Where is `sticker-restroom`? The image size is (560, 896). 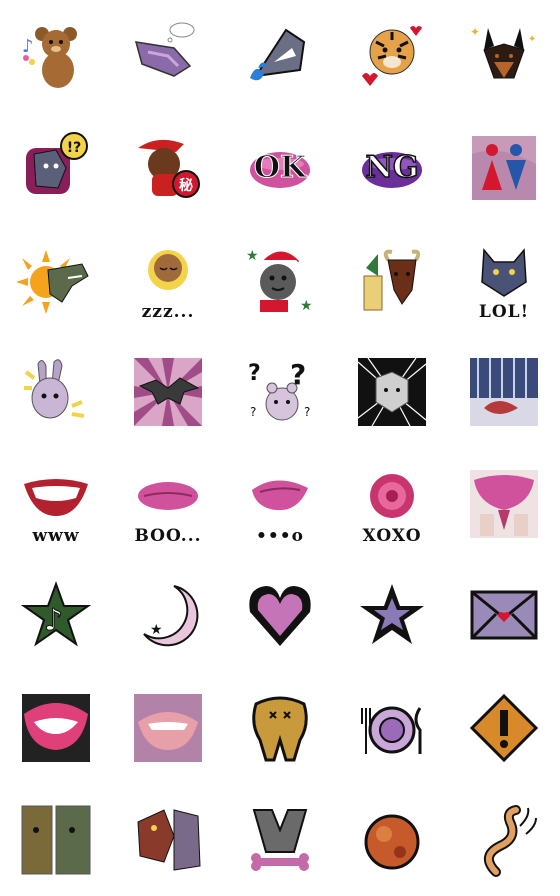
sticker-restroom is located at coordinates (504, 168).